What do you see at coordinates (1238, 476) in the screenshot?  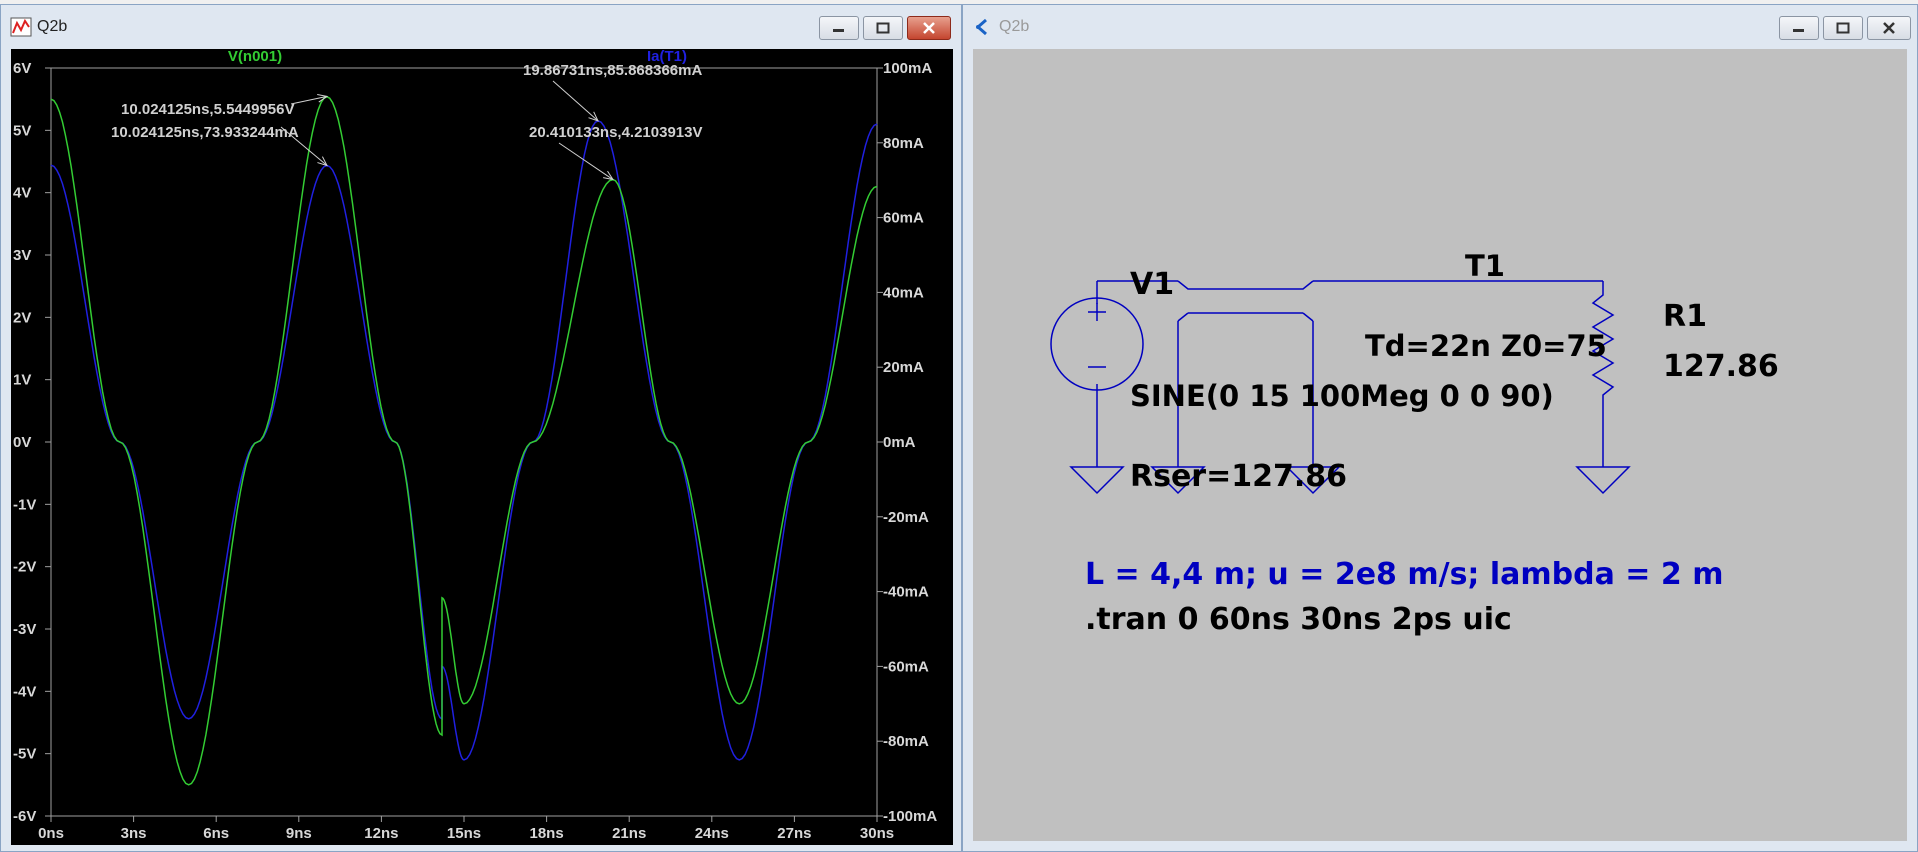 I see `source-rser: Rser=127.86` at bounding box center [1238, 476].